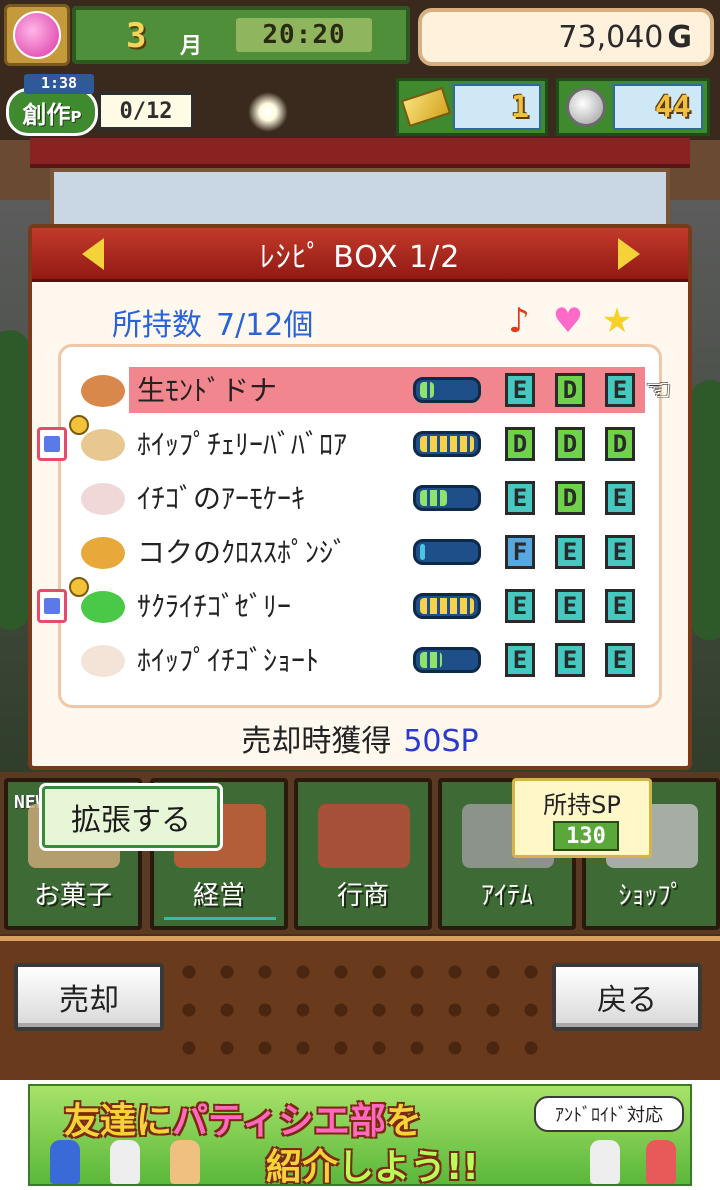 This screenshot has height=1190, width=720. Describe the element at coordinates (441, 741) in the screenshot. I see `sell-gain-value: 50SP` at that location.